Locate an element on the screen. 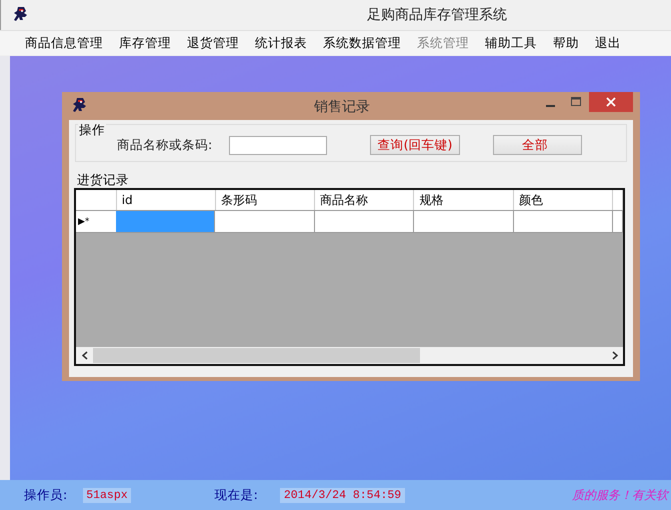  all-button: 全部 is located at coordinates (537, 145).